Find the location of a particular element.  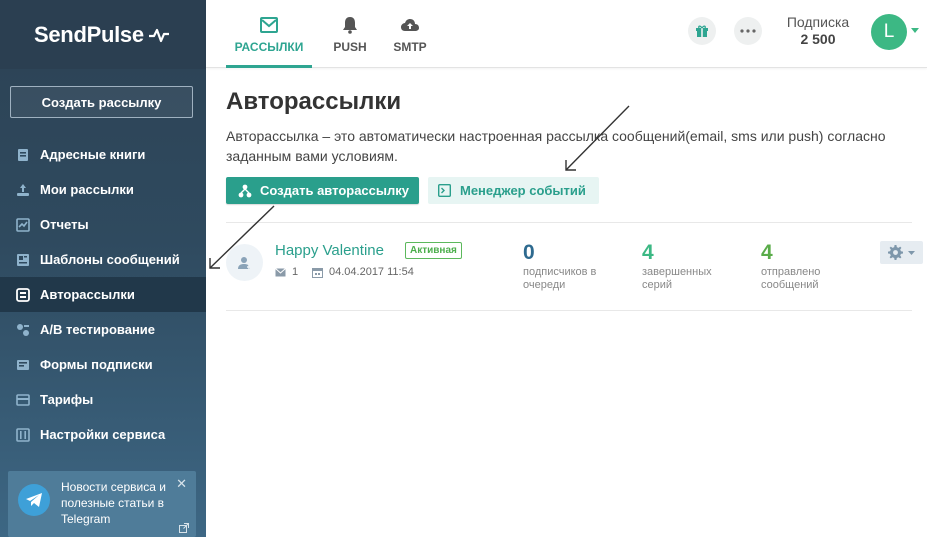

create-automation-button: Создать авторассылку is located at coordinates (322, 190).